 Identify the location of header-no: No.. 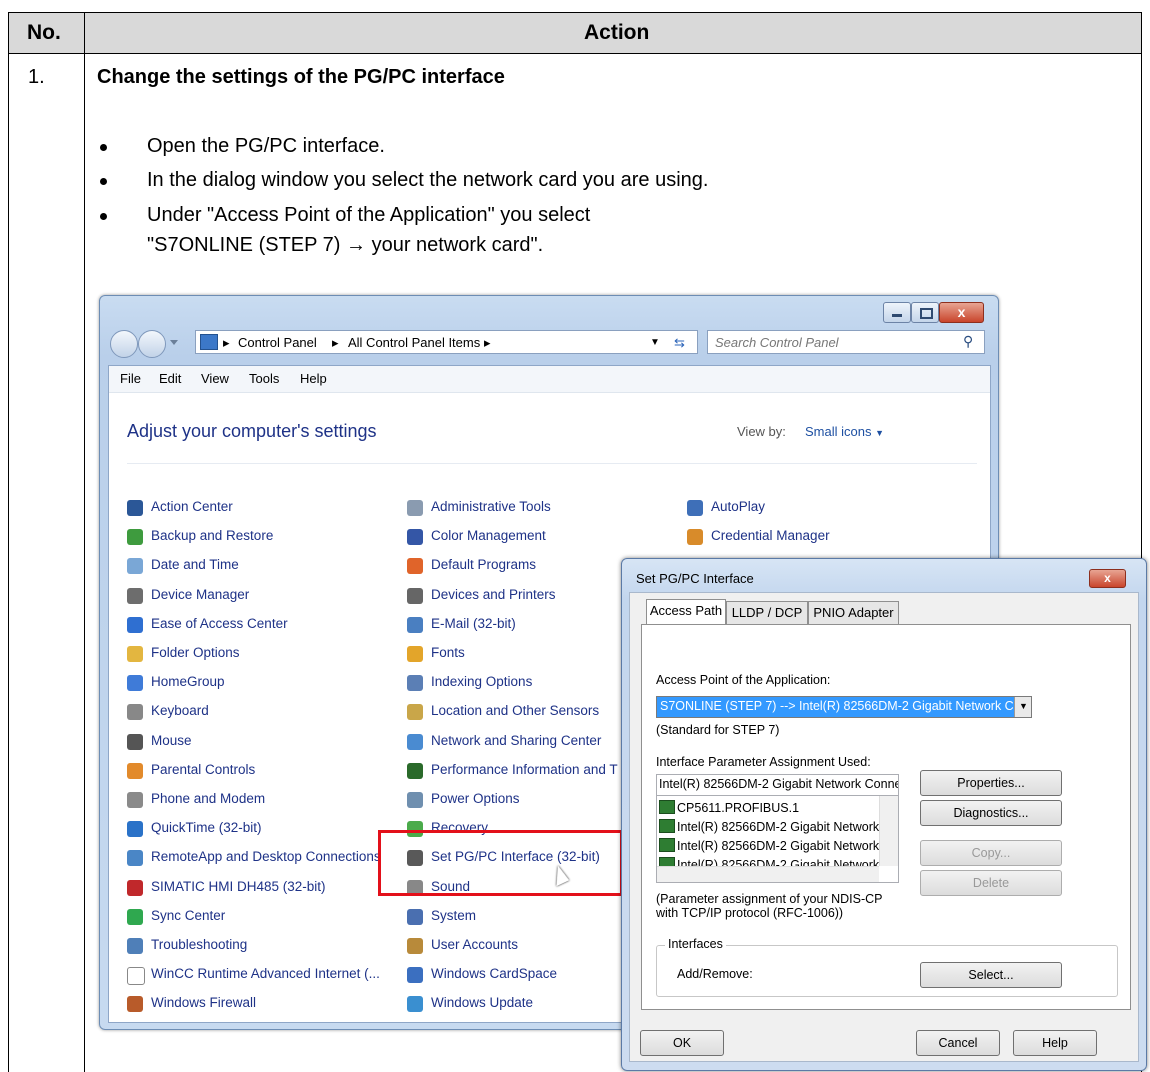
(44, 32).